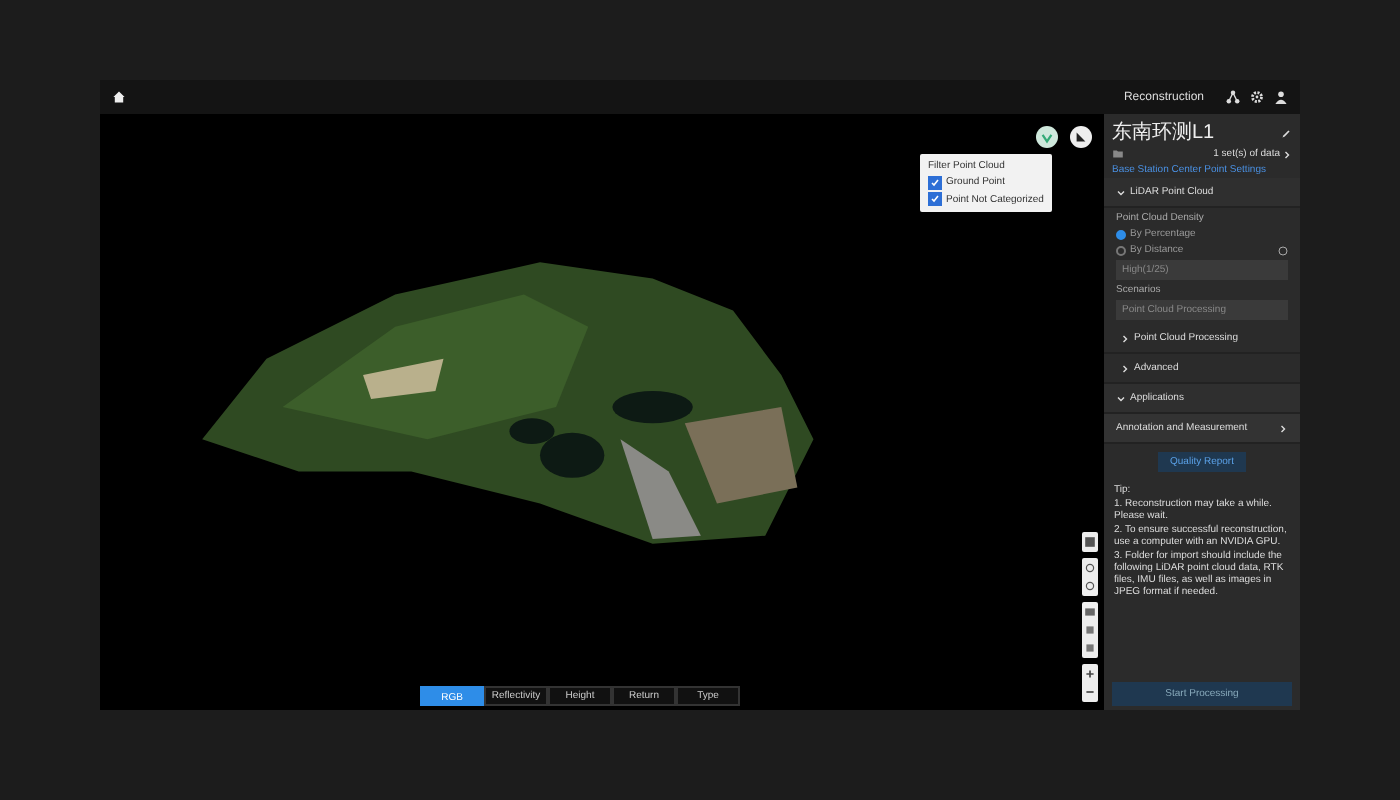 The width and height of the screenshot is (1400, 800). I want to click on info-icon, so click(1283, 250).